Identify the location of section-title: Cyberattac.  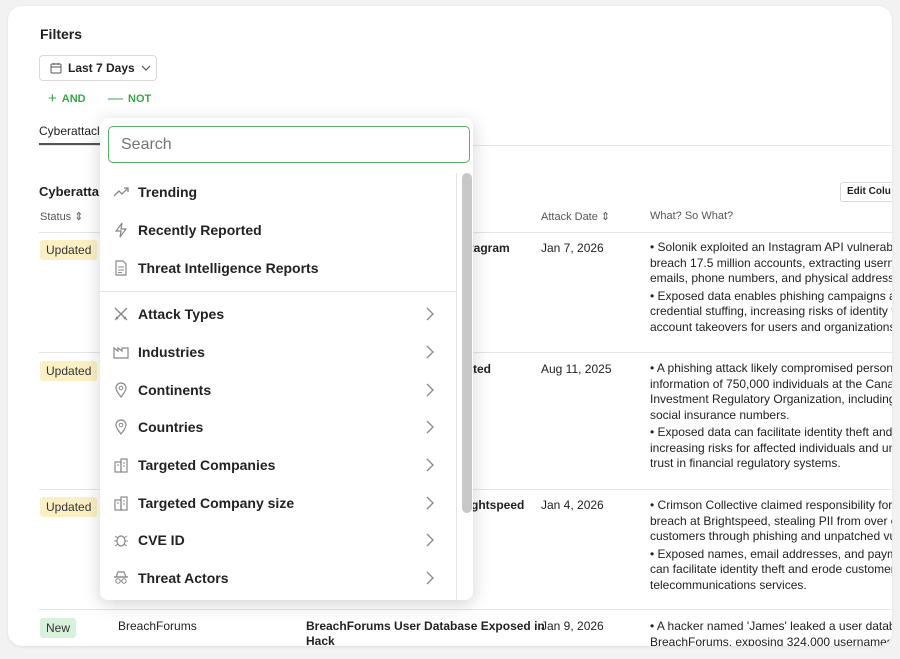
(69, 191).